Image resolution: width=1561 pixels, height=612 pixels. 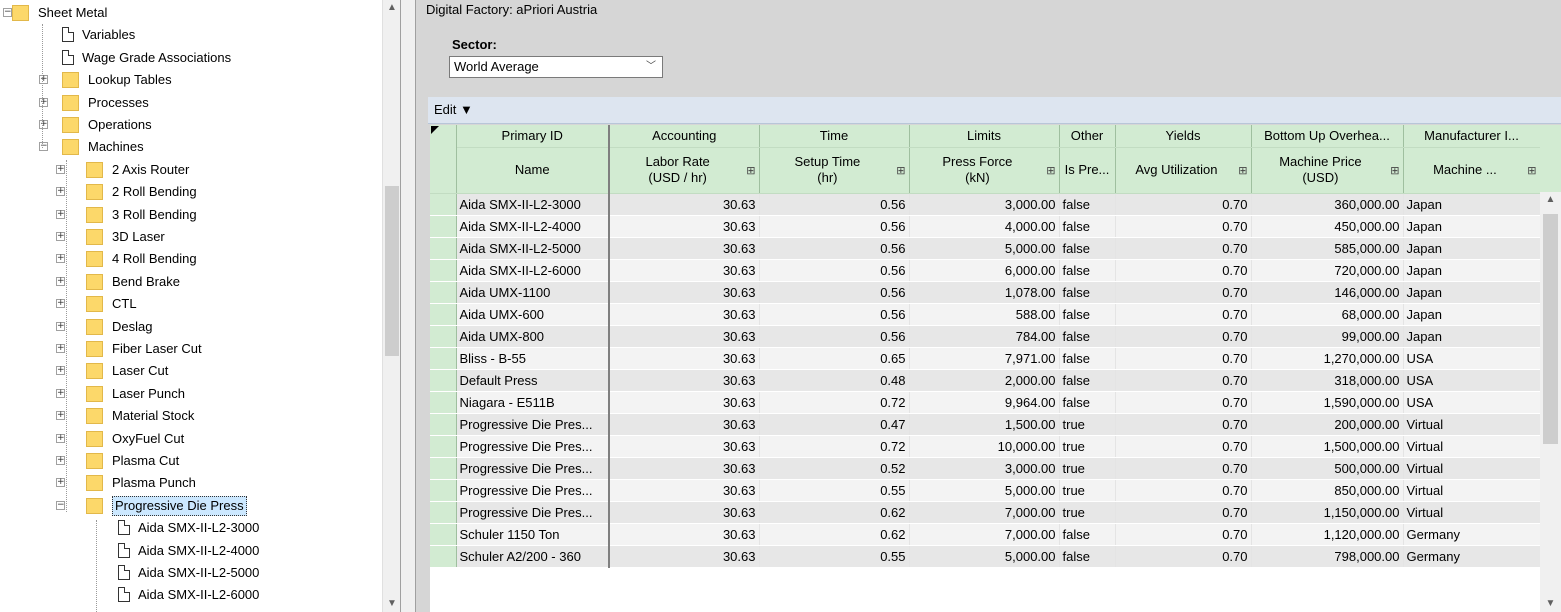 I want to click on table-cell: 0.62, so click(x=834, y=534).